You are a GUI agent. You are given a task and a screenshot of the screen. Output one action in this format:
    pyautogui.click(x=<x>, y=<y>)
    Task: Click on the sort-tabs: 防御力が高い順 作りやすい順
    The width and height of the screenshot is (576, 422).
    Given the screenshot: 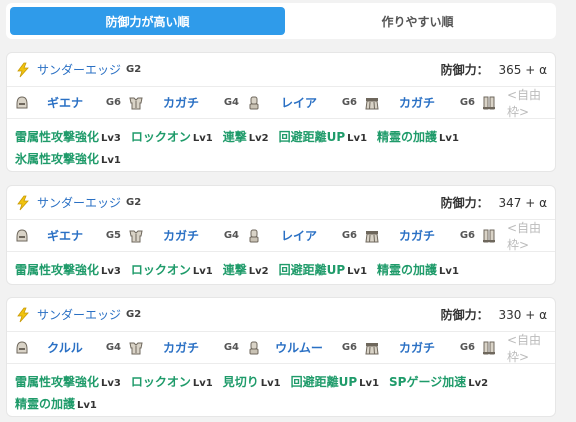 What is the action you would take?
    pyautogui.click(x=281, y=21)
    